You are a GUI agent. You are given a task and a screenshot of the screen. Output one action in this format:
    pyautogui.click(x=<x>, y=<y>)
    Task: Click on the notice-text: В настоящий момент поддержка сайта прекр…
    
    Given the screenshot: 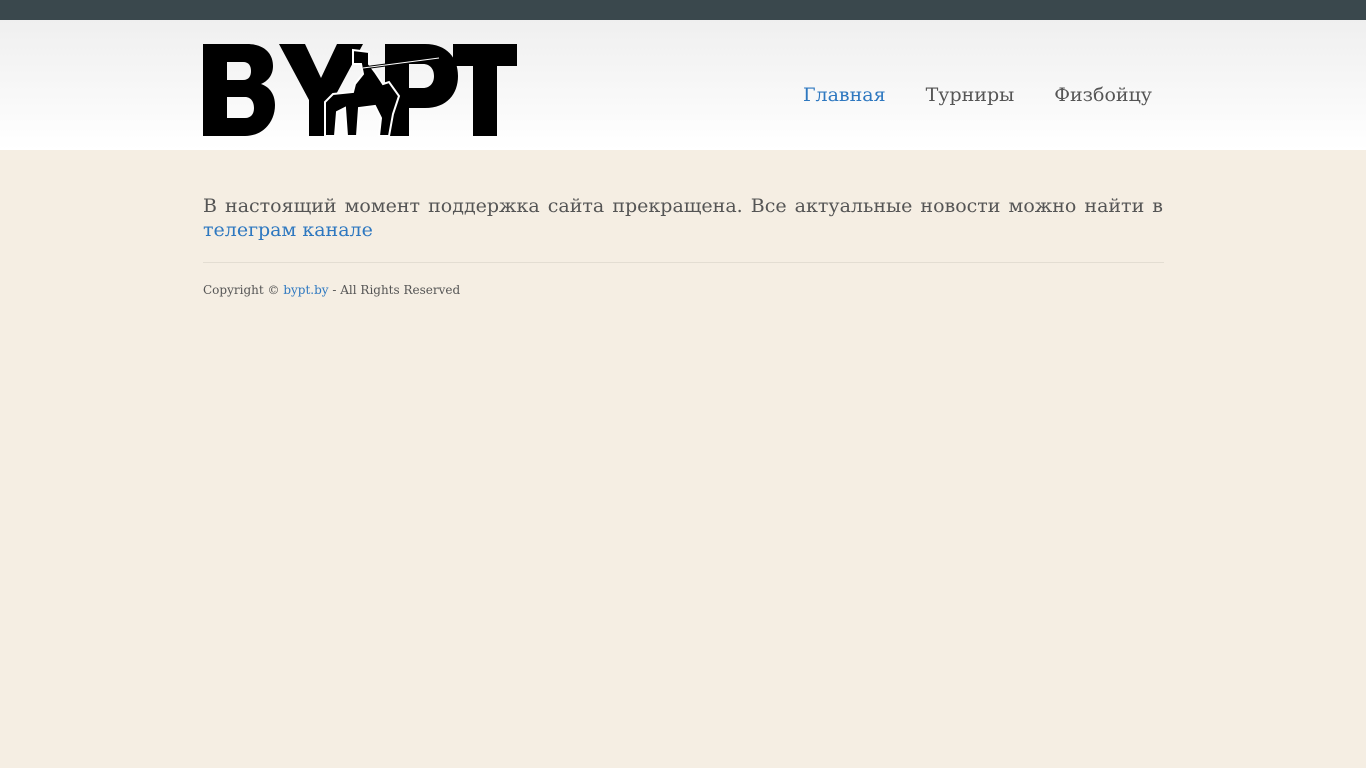 What is the action you would take?
    pyautogui.click(x=683, y=206)
    